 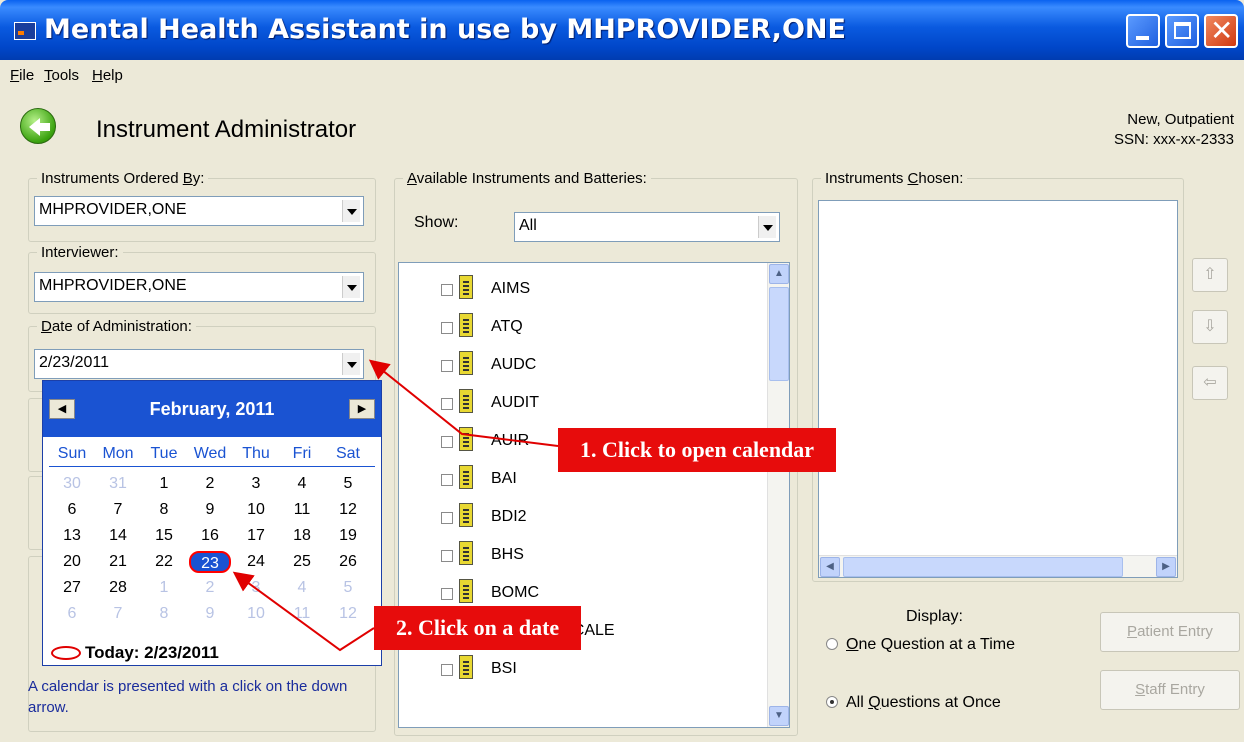 I want to click on show-filter-select: All, so click(x=647, y=227).